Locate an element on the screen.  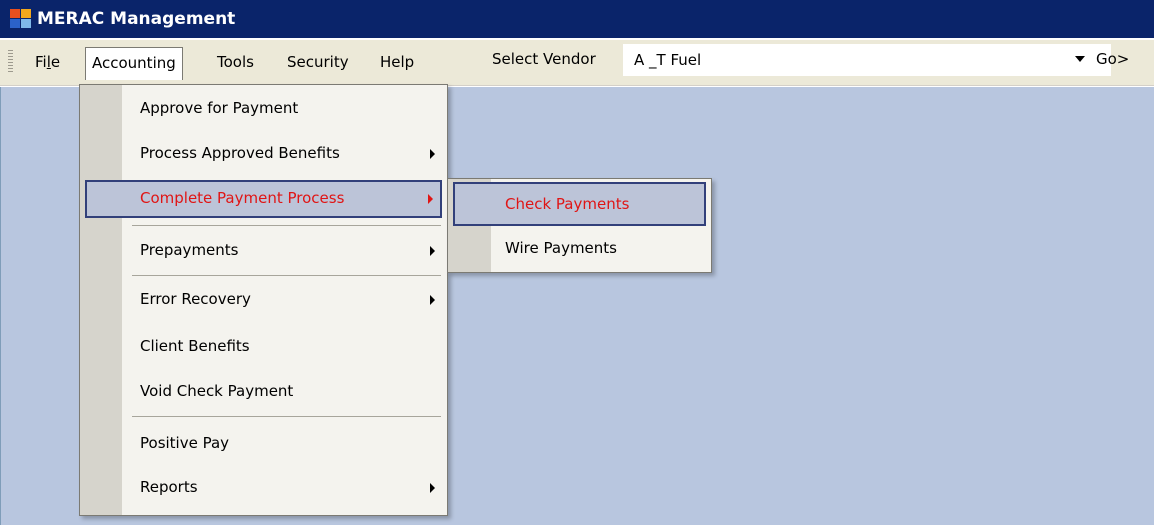
menu-item-void-check-payment: Void Check Payment is located at coordinates (263, 392).